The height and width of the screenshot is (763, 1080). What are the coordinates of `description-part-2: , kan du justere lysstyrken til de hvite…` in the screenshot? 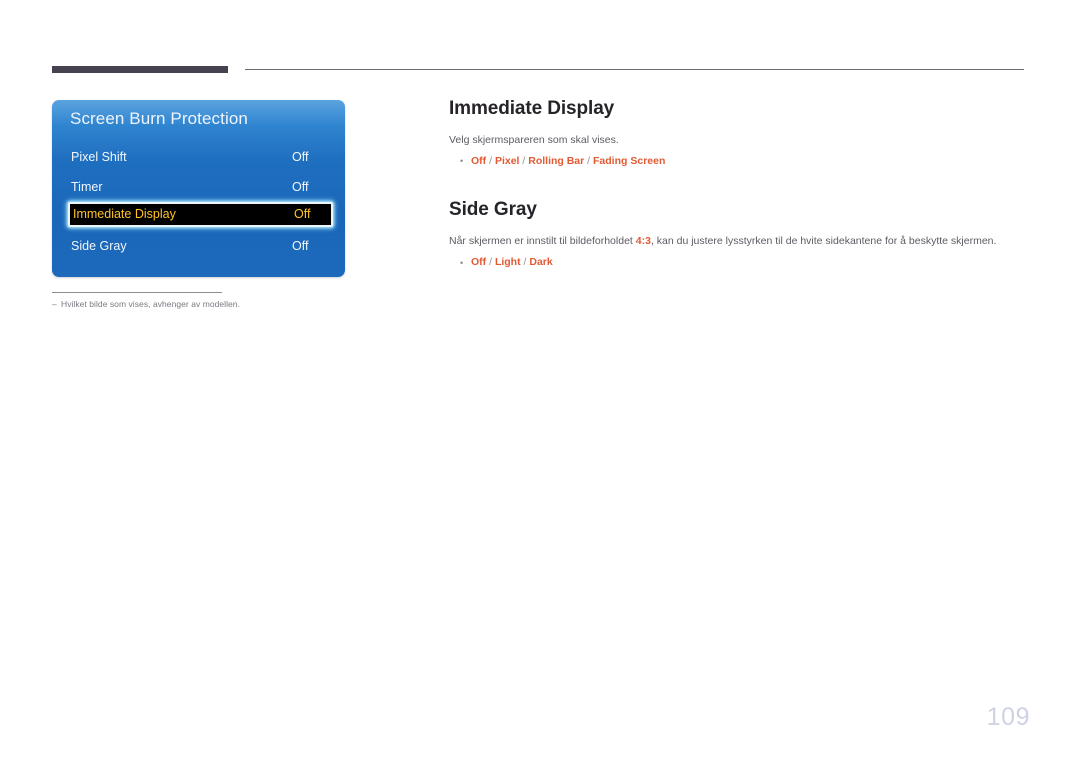 It's located at (823, 241).